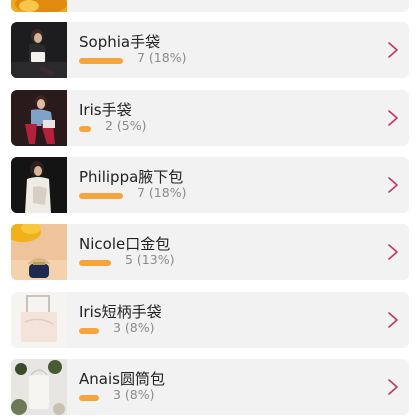 This screenshot has height=420, width=420. What do you see at coordinates (210, 50) in the screenshot?
I see `list-item: Sophia手袋 7 (18%)` at bounding box center [210, 50].